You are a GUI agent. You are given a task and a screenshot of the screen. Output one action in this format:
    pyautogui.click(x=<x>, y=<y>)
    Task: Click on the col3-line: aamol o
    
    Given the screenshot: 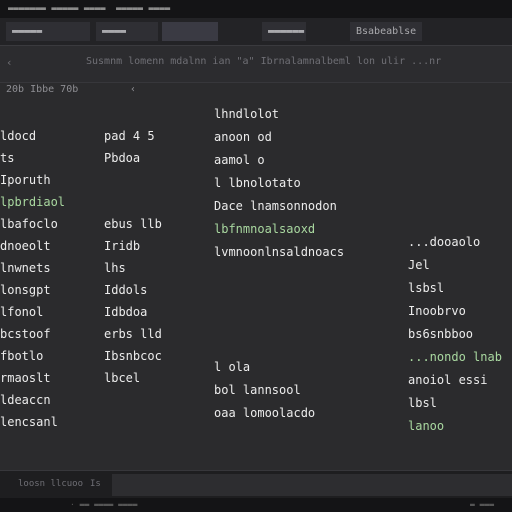 What is the action you would take?
    pyautogui.click(x=239, y=160)
    